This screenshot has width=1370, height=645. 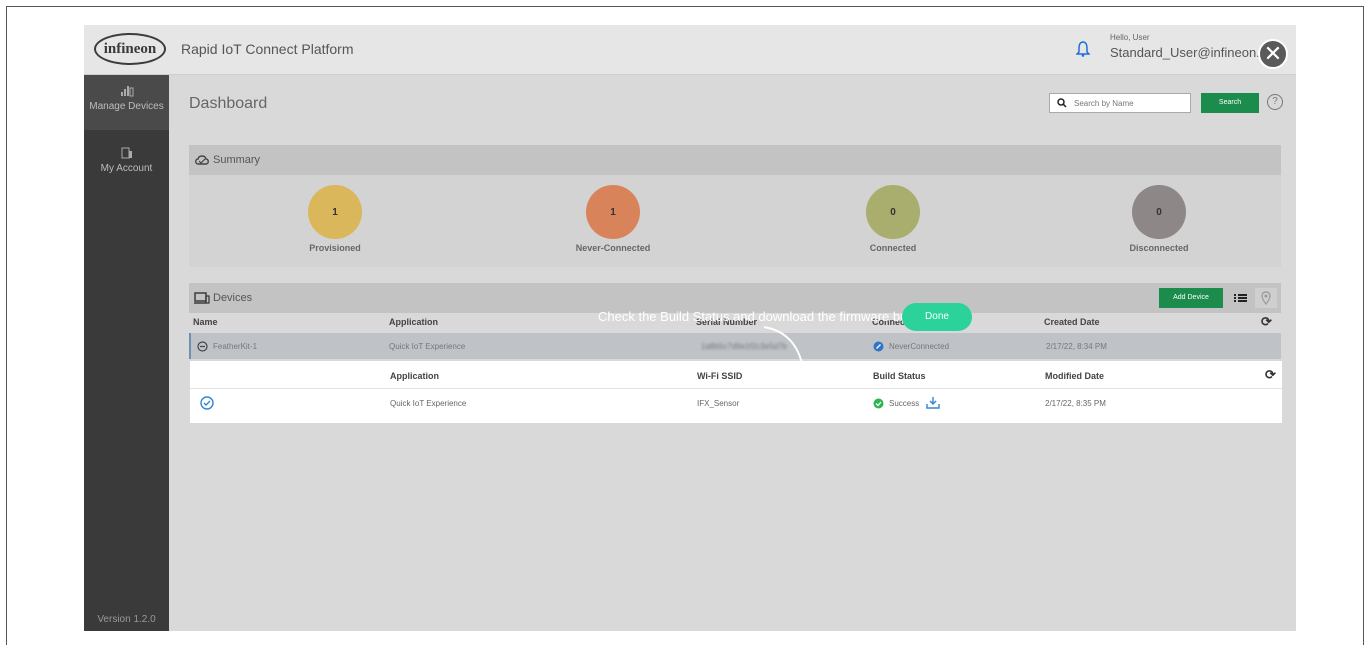 What do you see at coordinates (126, 353) in the screenshot?
I see `sidebar: Manage Devices My Account Version 1.2.0` at bounding box center [126, 353].